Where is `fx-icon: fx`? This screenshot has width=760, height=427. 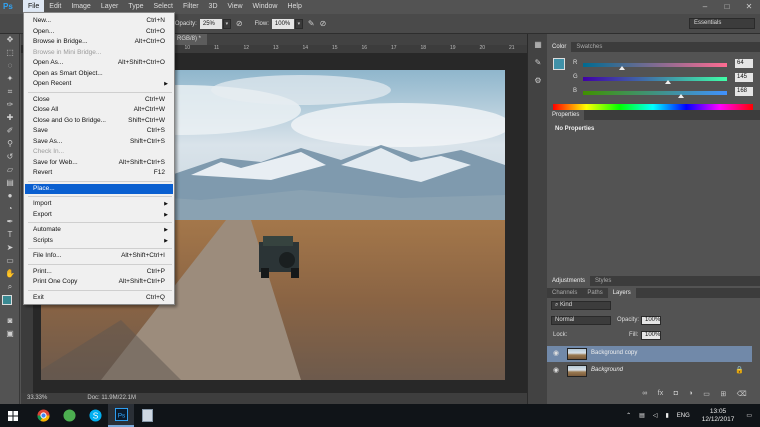
fx-icon: fx is located at coordinates (660, 394).